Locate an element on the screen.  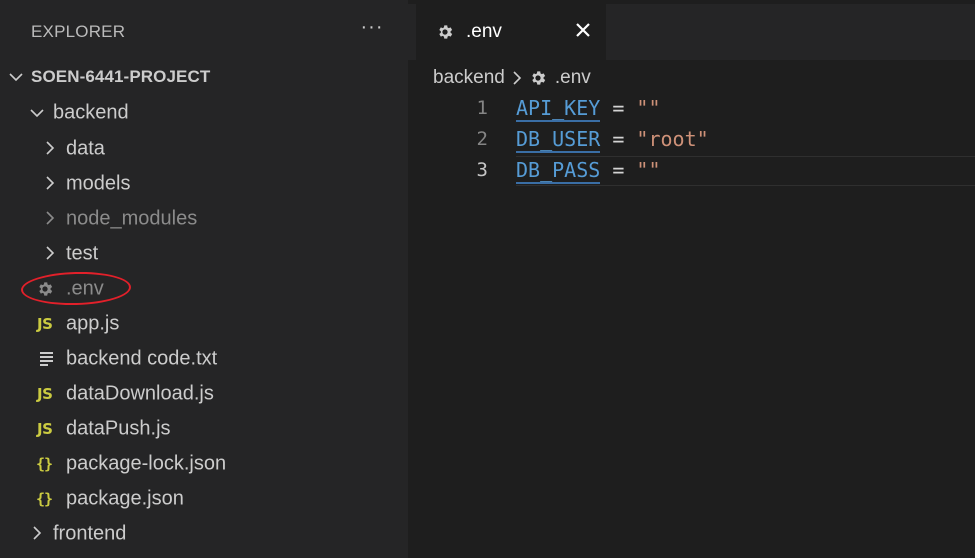
tree-folder-backend: backend is located at coordinates (204, 112).